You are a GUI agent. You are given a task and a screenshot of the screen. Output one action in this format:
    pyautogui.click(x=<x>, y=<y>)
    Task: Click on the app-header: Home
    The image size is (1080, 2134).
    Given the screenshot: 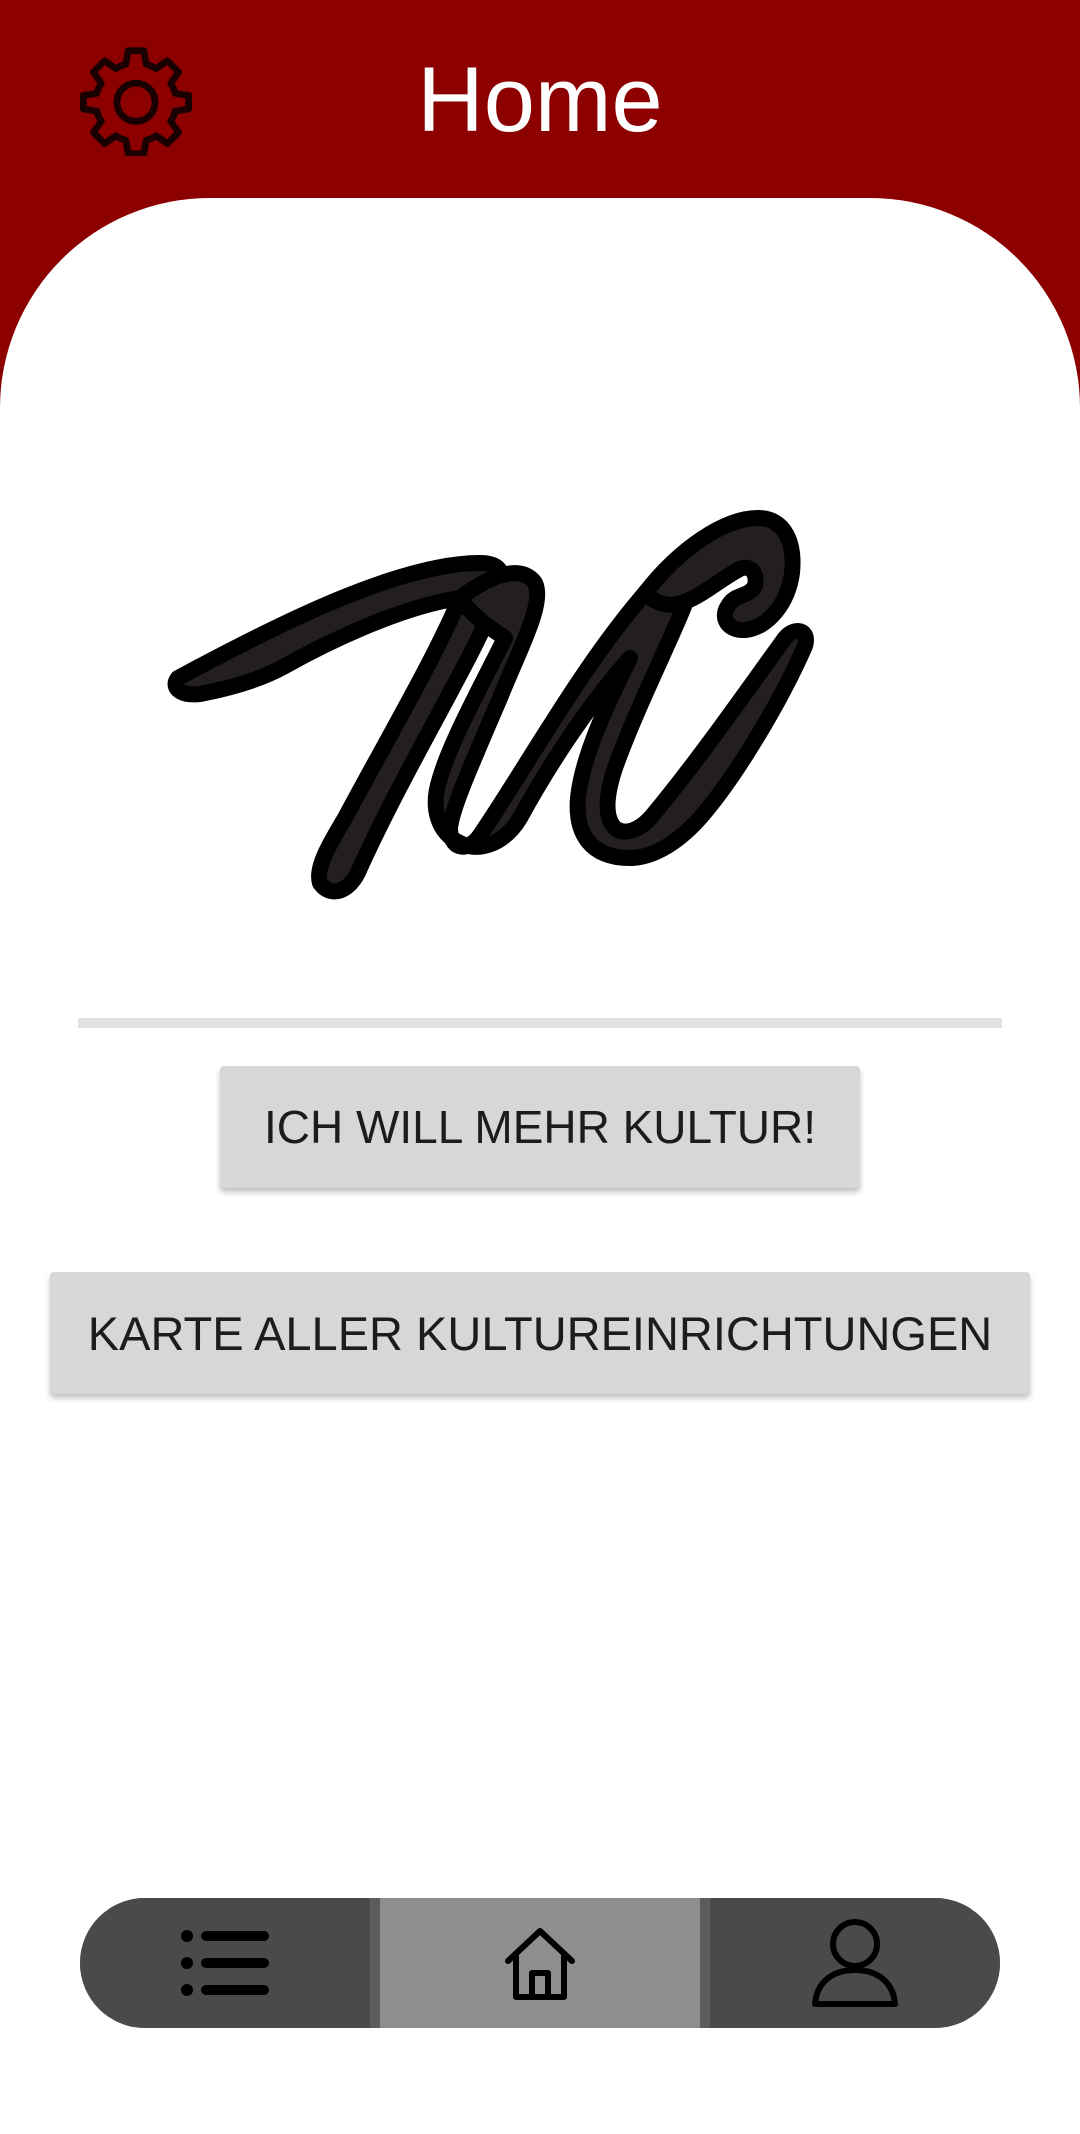 What is the action you would take?
    pyautogui.click(x=540, y=100)
    